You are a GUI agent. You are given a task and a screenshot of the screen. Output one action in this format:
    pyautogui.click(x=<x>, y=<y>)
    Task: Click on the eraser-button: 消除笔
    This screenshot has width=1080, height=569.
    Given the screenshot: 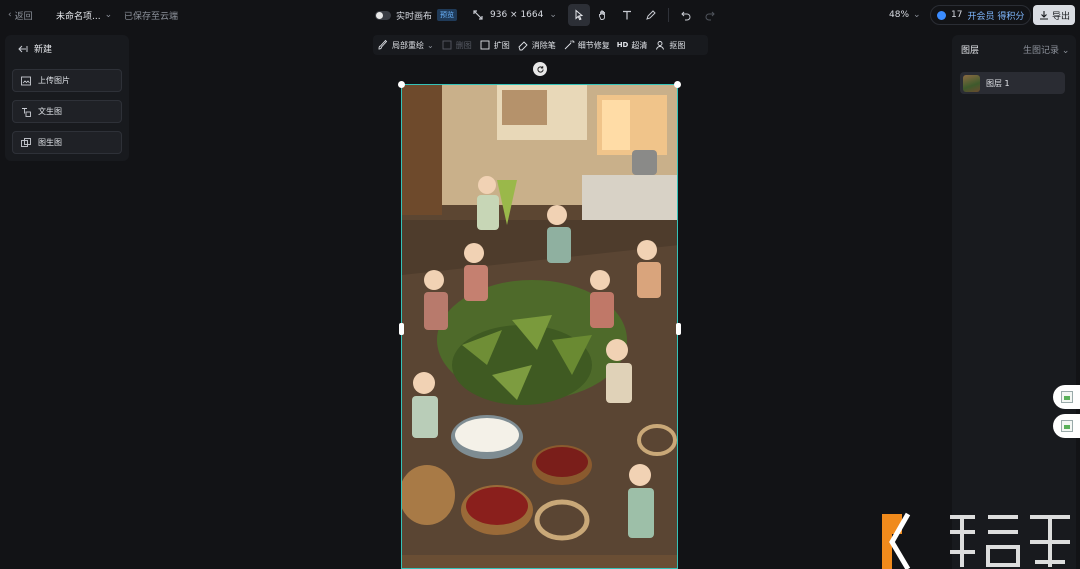 What is the action you would take?
    pyautogui.click(x=536, y=45)
    